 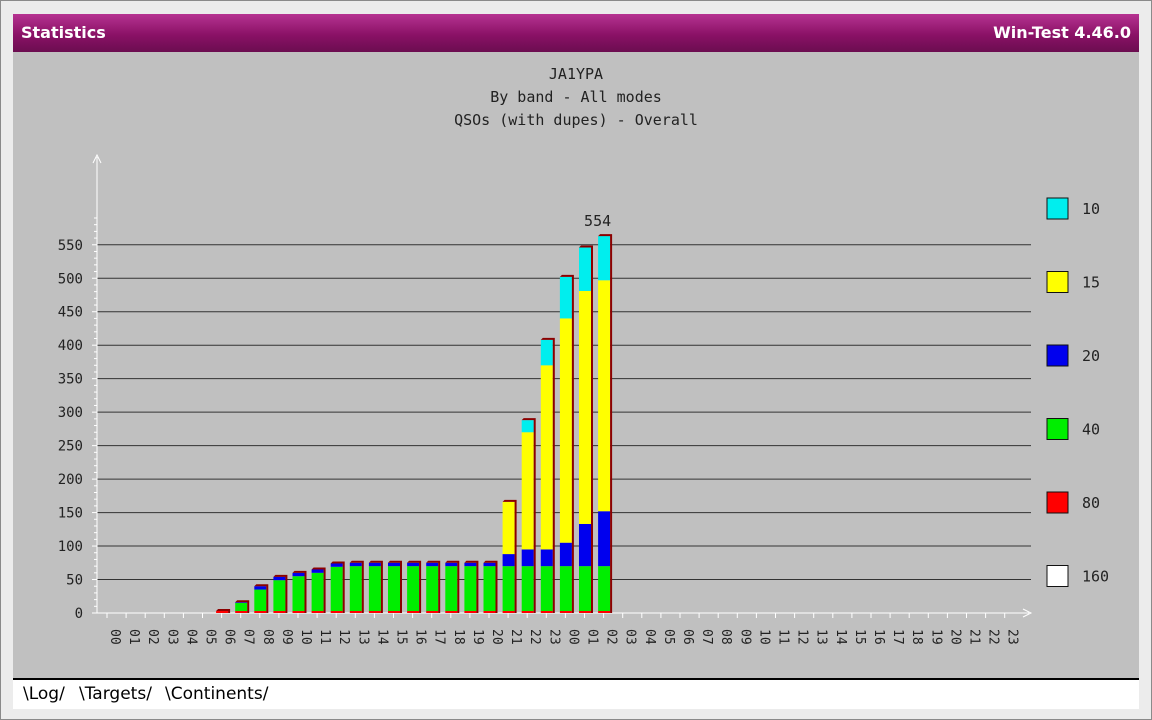 I want to click on tab-continents: \Continents/, so click(x=216, y=695).